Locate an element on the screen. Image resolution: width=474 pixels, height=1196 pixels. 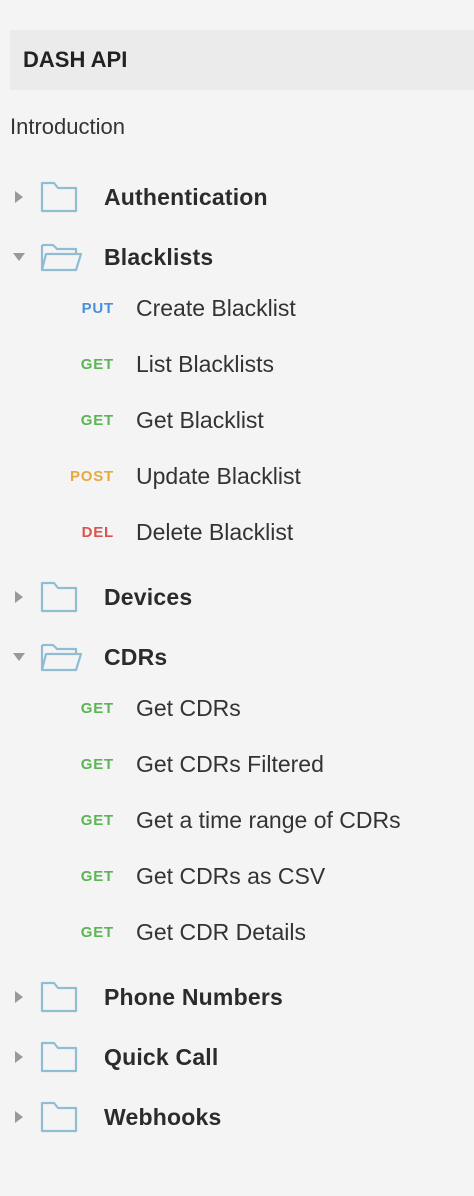
request-label: Get a time range of CDRs is located at coordinates (268, 819).